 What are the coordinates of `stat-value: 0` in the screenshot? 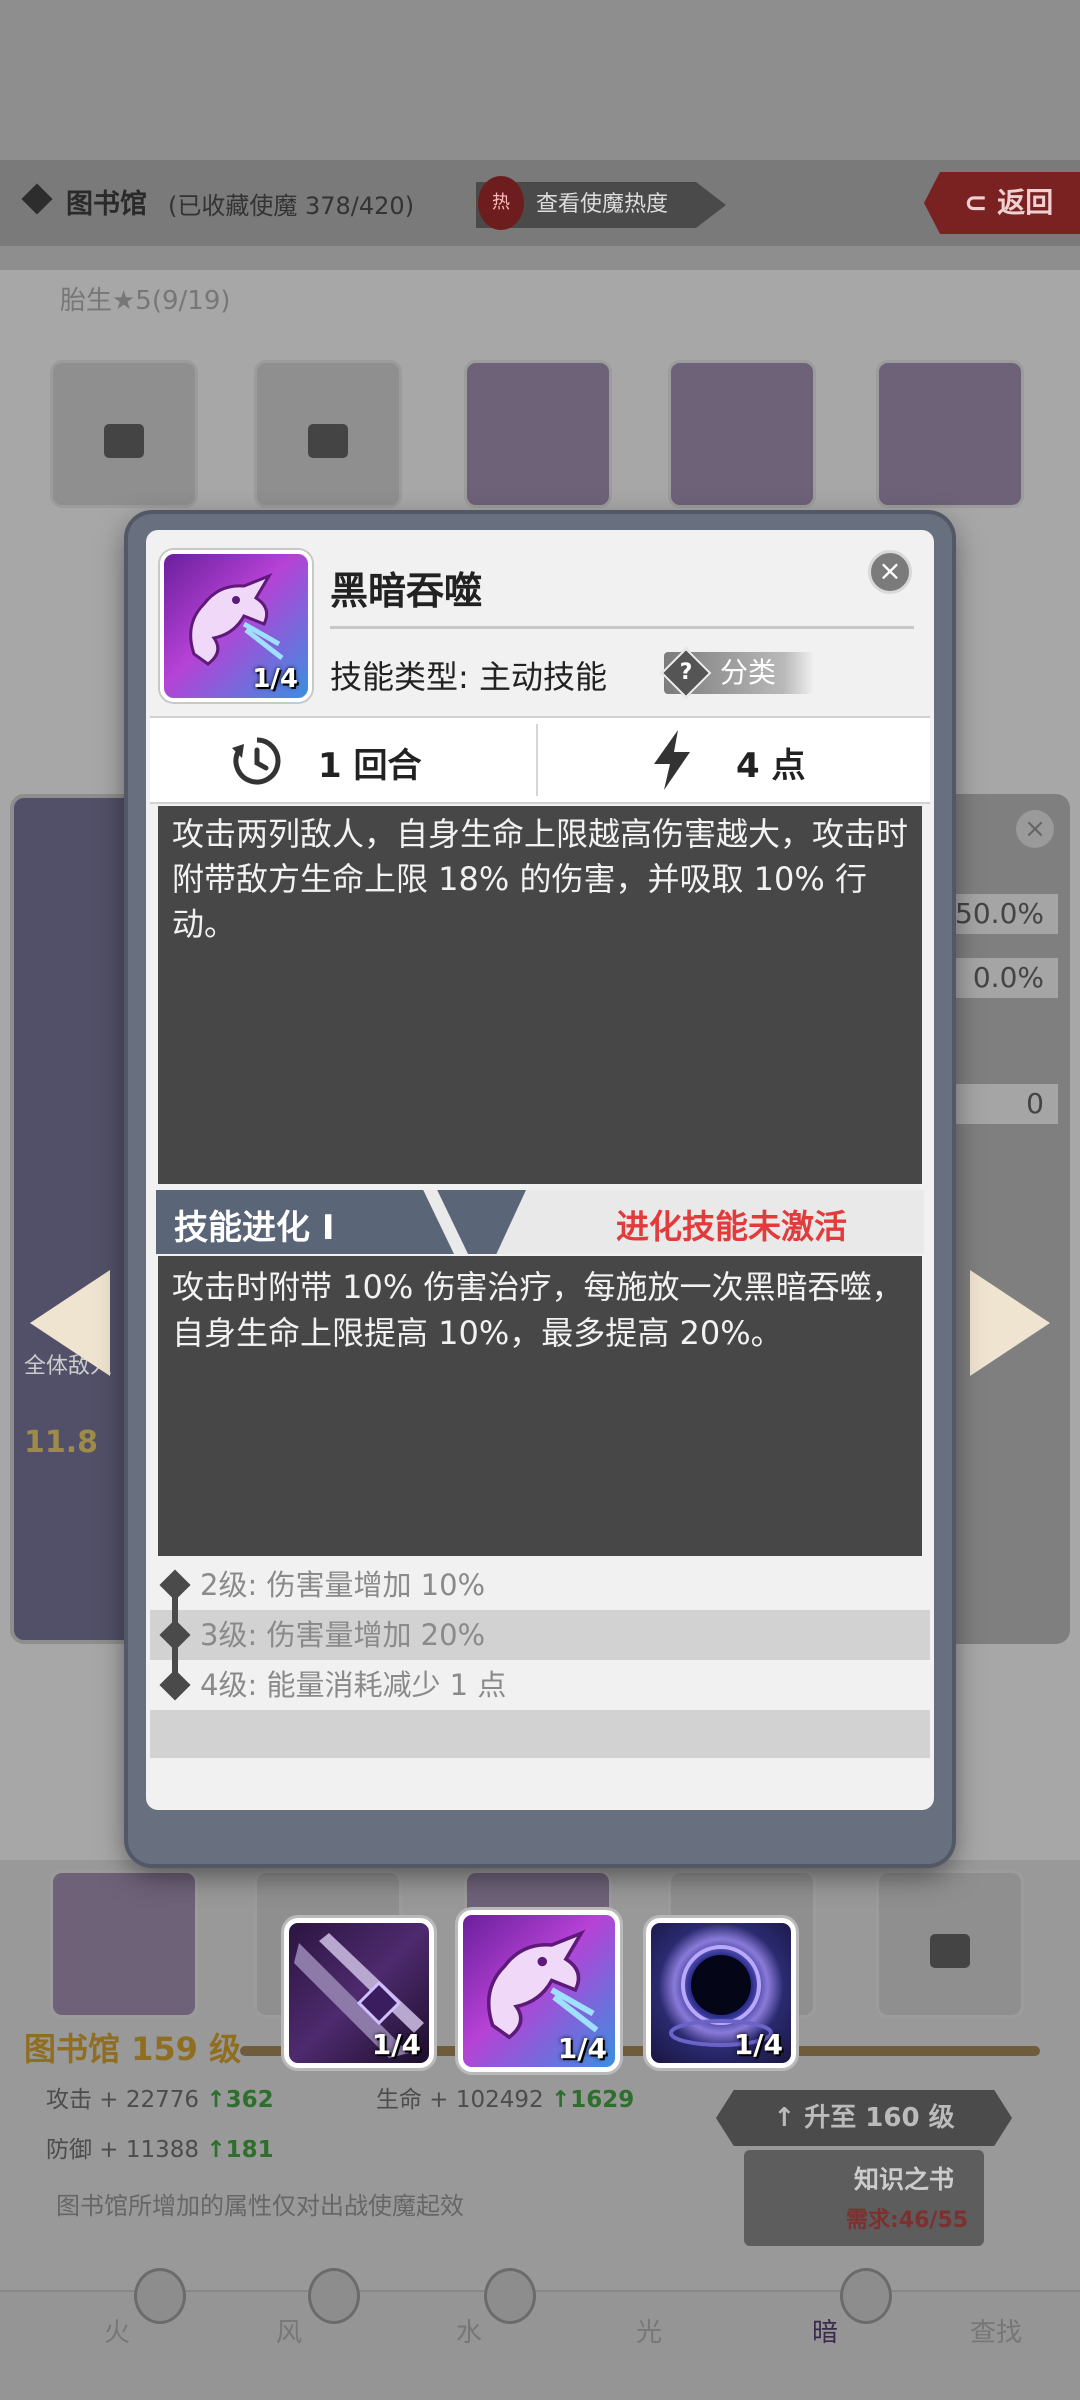 It's located at (1003, 1104).